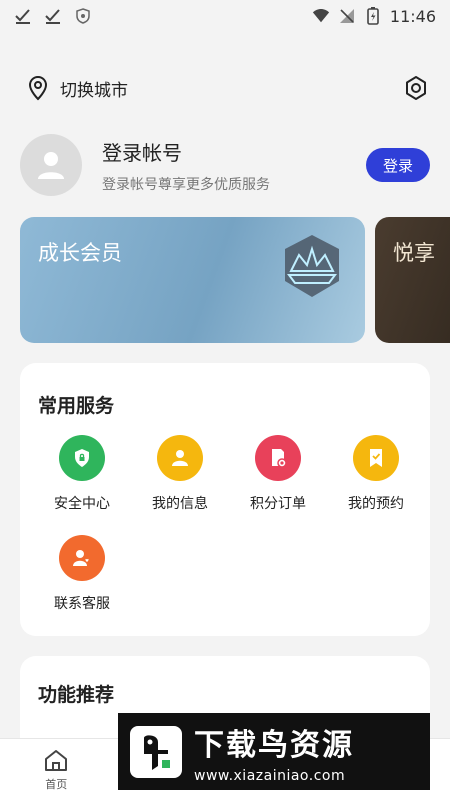 The width and height of the screenshot is (450, 800). I want to click on service-contact-support: 联系客服, so click(82, 574).